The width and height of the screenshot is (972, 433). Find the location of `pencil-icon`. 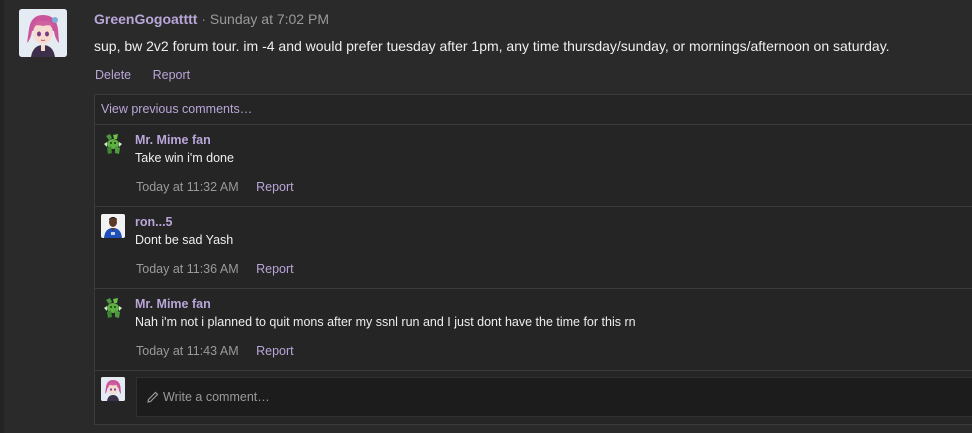

pencil-icon is located at coordinates (153, 397).